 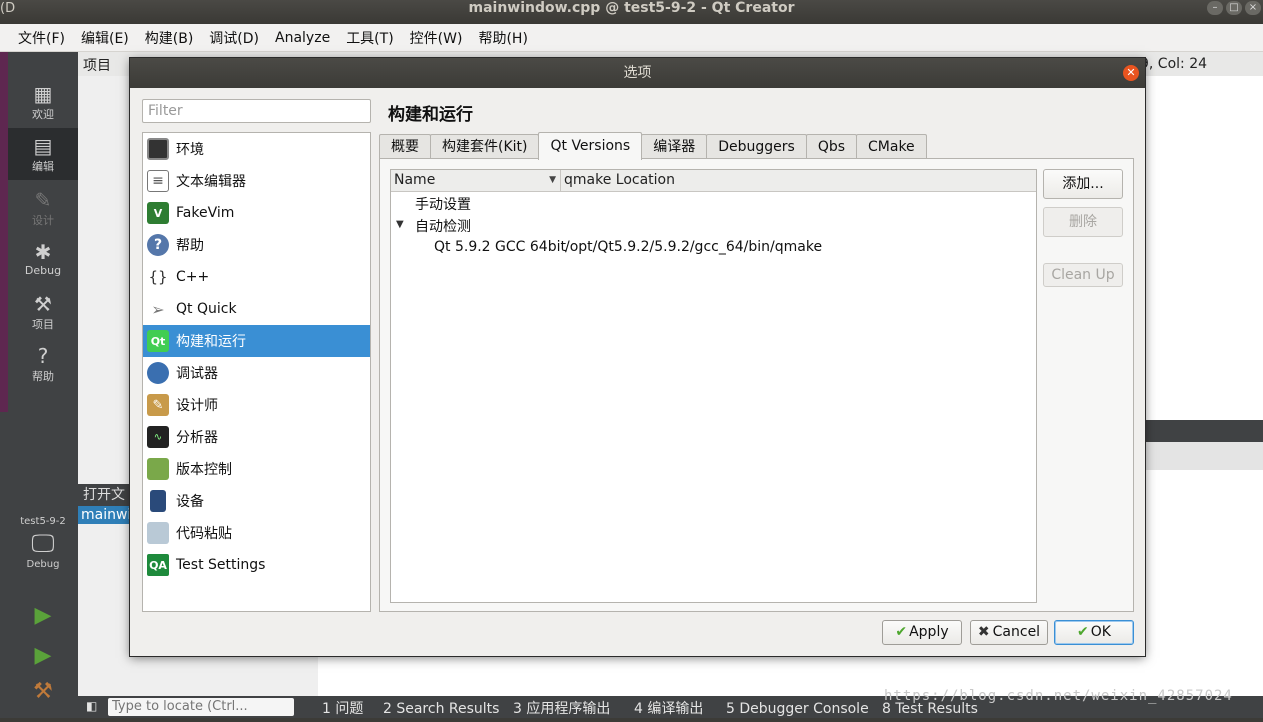 I want to click on column-header-name: Name ▼, so click(x=476, y=180).